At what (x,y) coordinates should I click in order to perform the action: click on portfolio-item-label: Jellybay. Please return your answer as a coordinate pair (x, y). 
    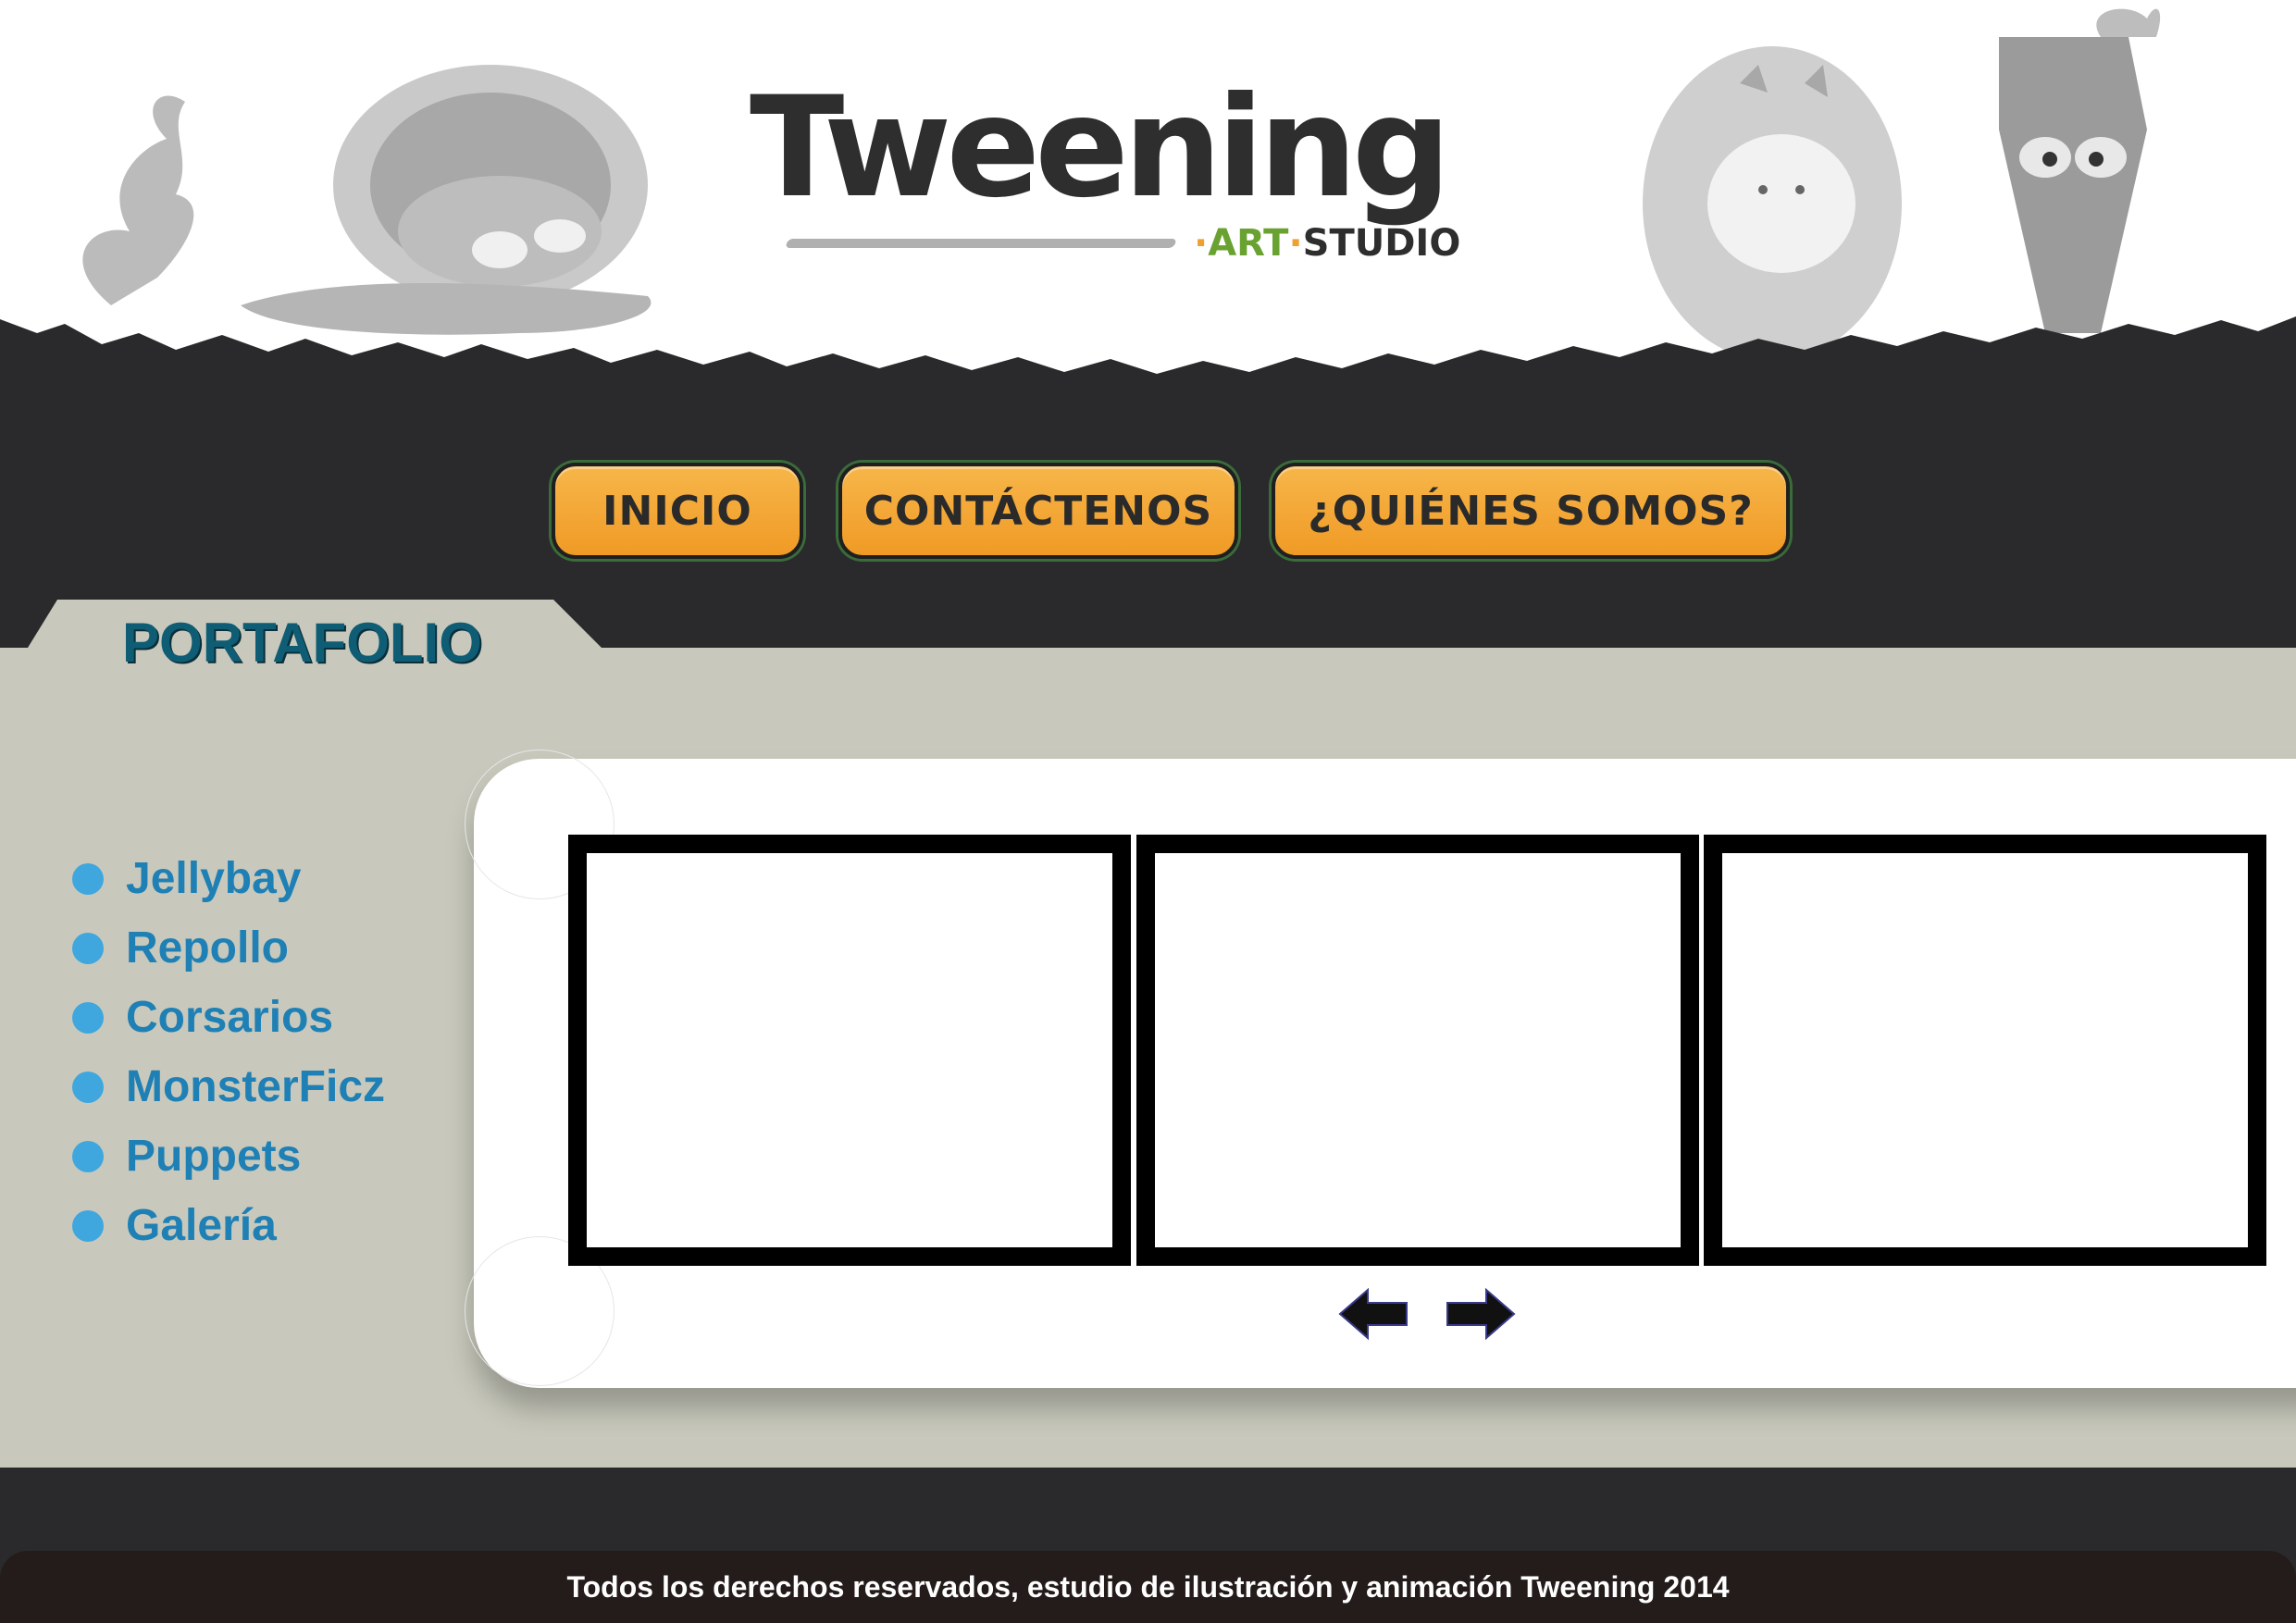
    Looking at the image, I should click on (214, 878).